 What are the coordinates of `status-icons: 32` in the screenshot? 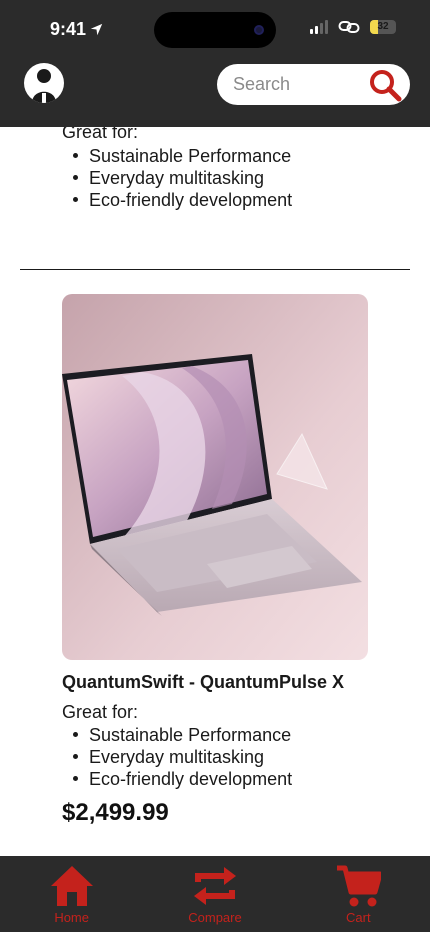 It's located at (353, 27).